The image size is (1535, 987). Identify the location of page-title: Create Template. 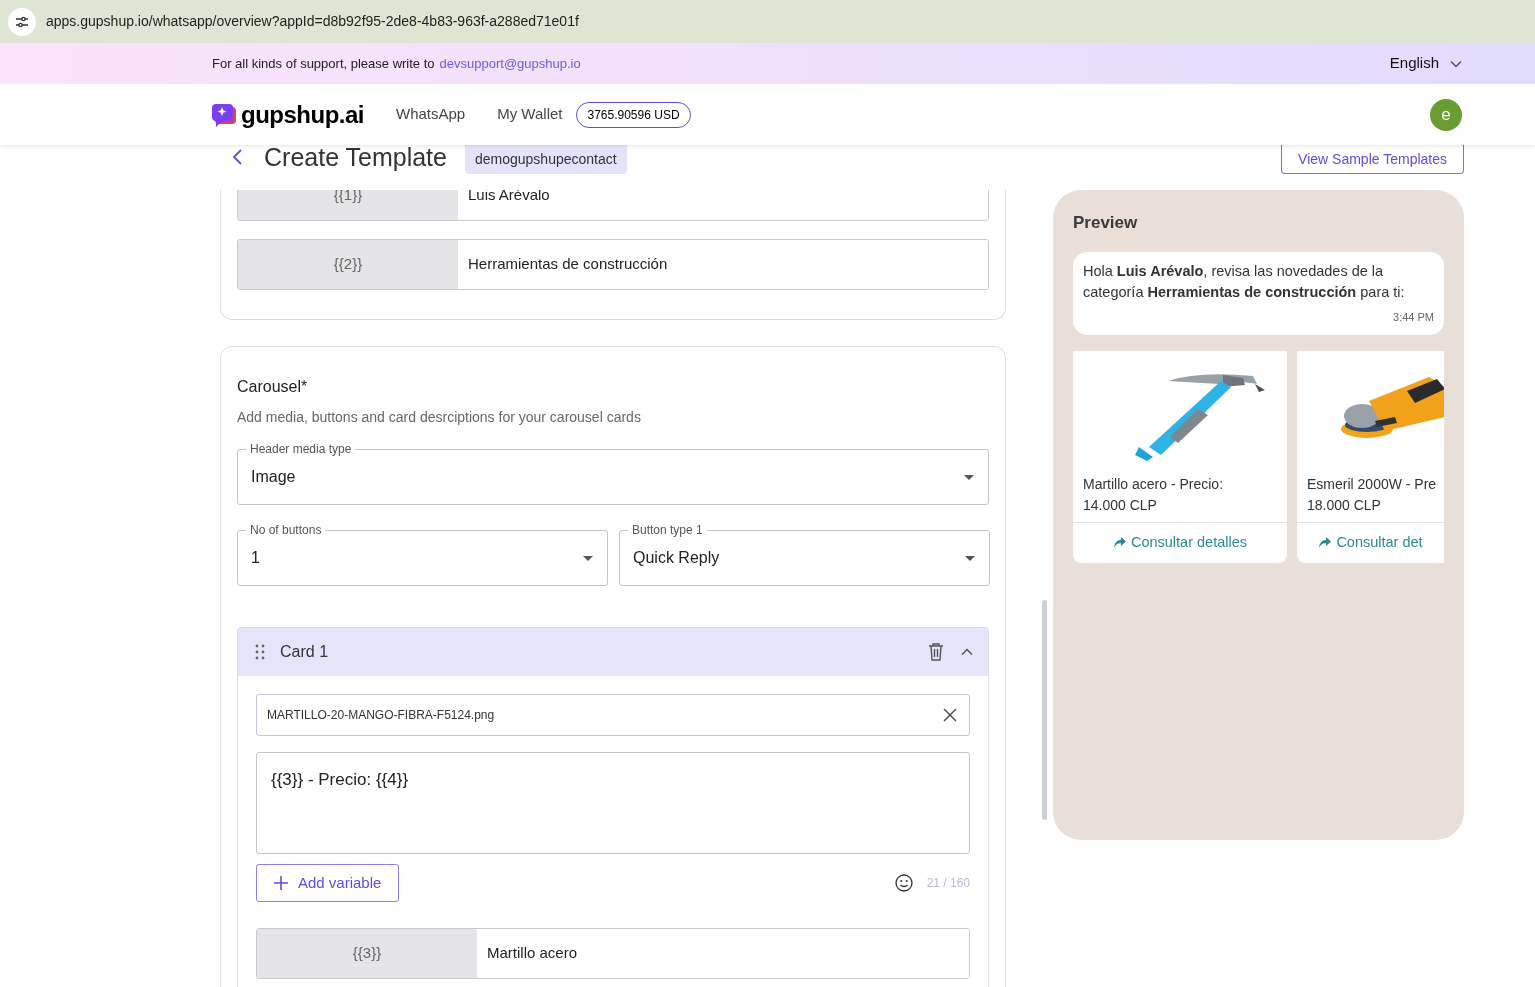
(355, 157).